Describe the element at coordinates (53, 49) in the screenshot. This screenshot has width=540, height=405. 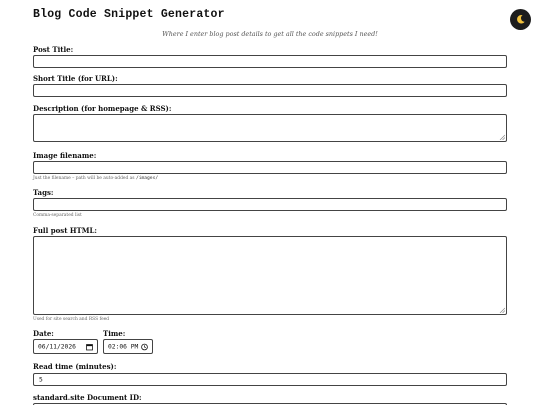
I see `post-title-label: Post Title:` at that location.